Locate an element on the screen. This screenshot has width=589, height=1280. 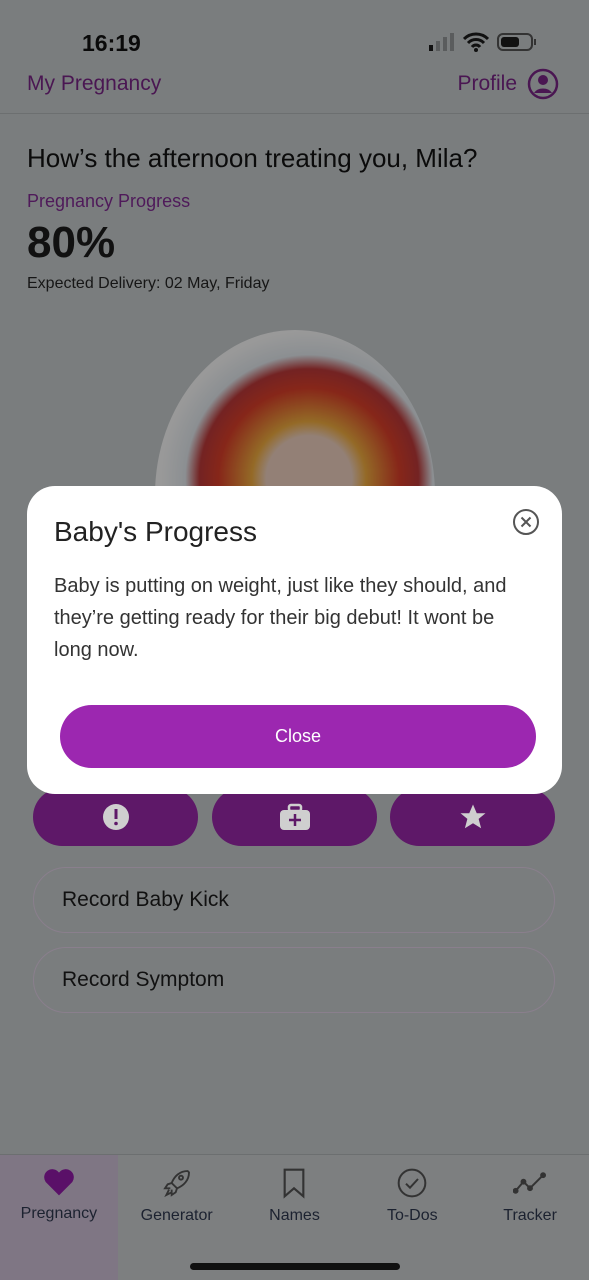
greeting: How’s the afternoon treating you, Mila? is located at coordinates (252, 158).